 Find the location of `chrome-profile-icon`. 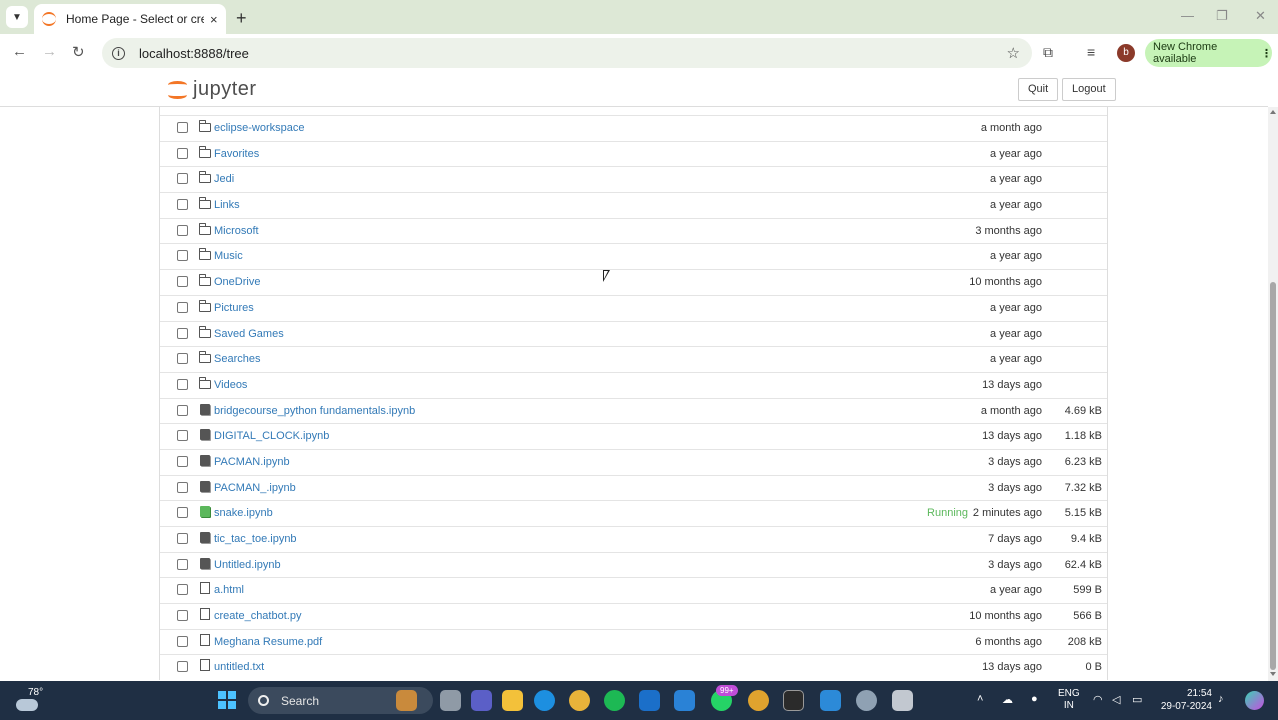

chrome-profile-icon is located at coordinates (758, 700).